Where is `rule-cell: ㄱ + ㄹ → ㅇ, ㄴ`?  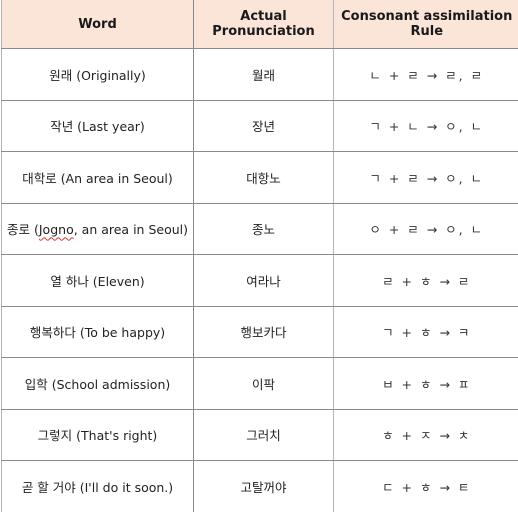 rule-cell: ㄱ + ㄹ → ㅇ, ㄴ is located at coordinates (425, 177).